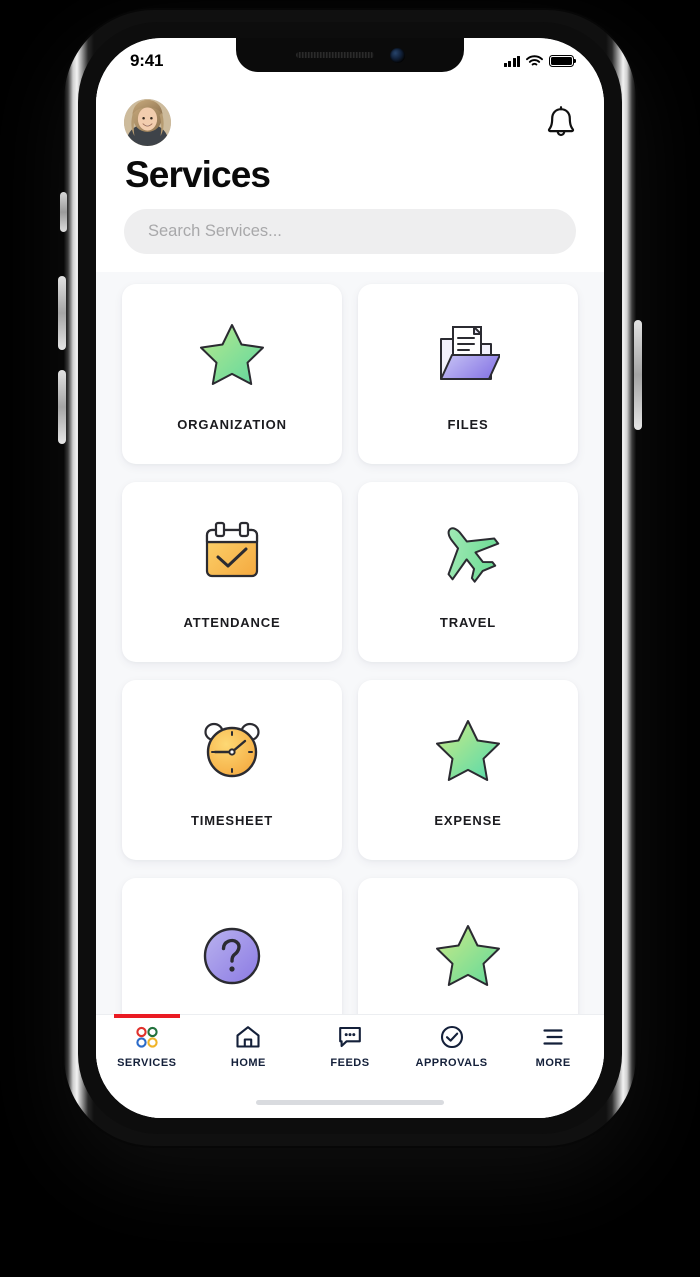  Describe the element at coordinates (563, 61) in the screenshot. I see `battery-icon` at that location.